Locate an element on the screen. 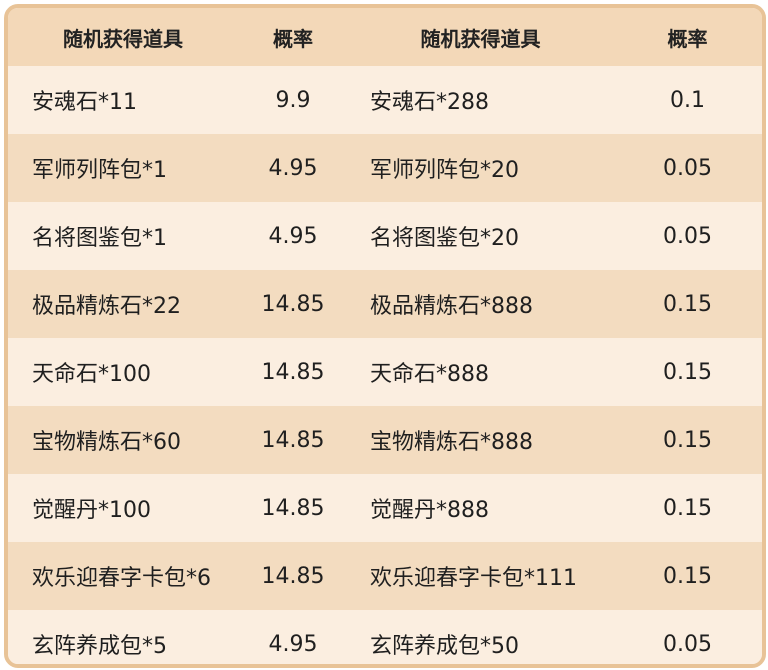  table-row: 觉醒丹*100 14.85 觉醒丹*888 0.15 is located at coordinates (385, 508).